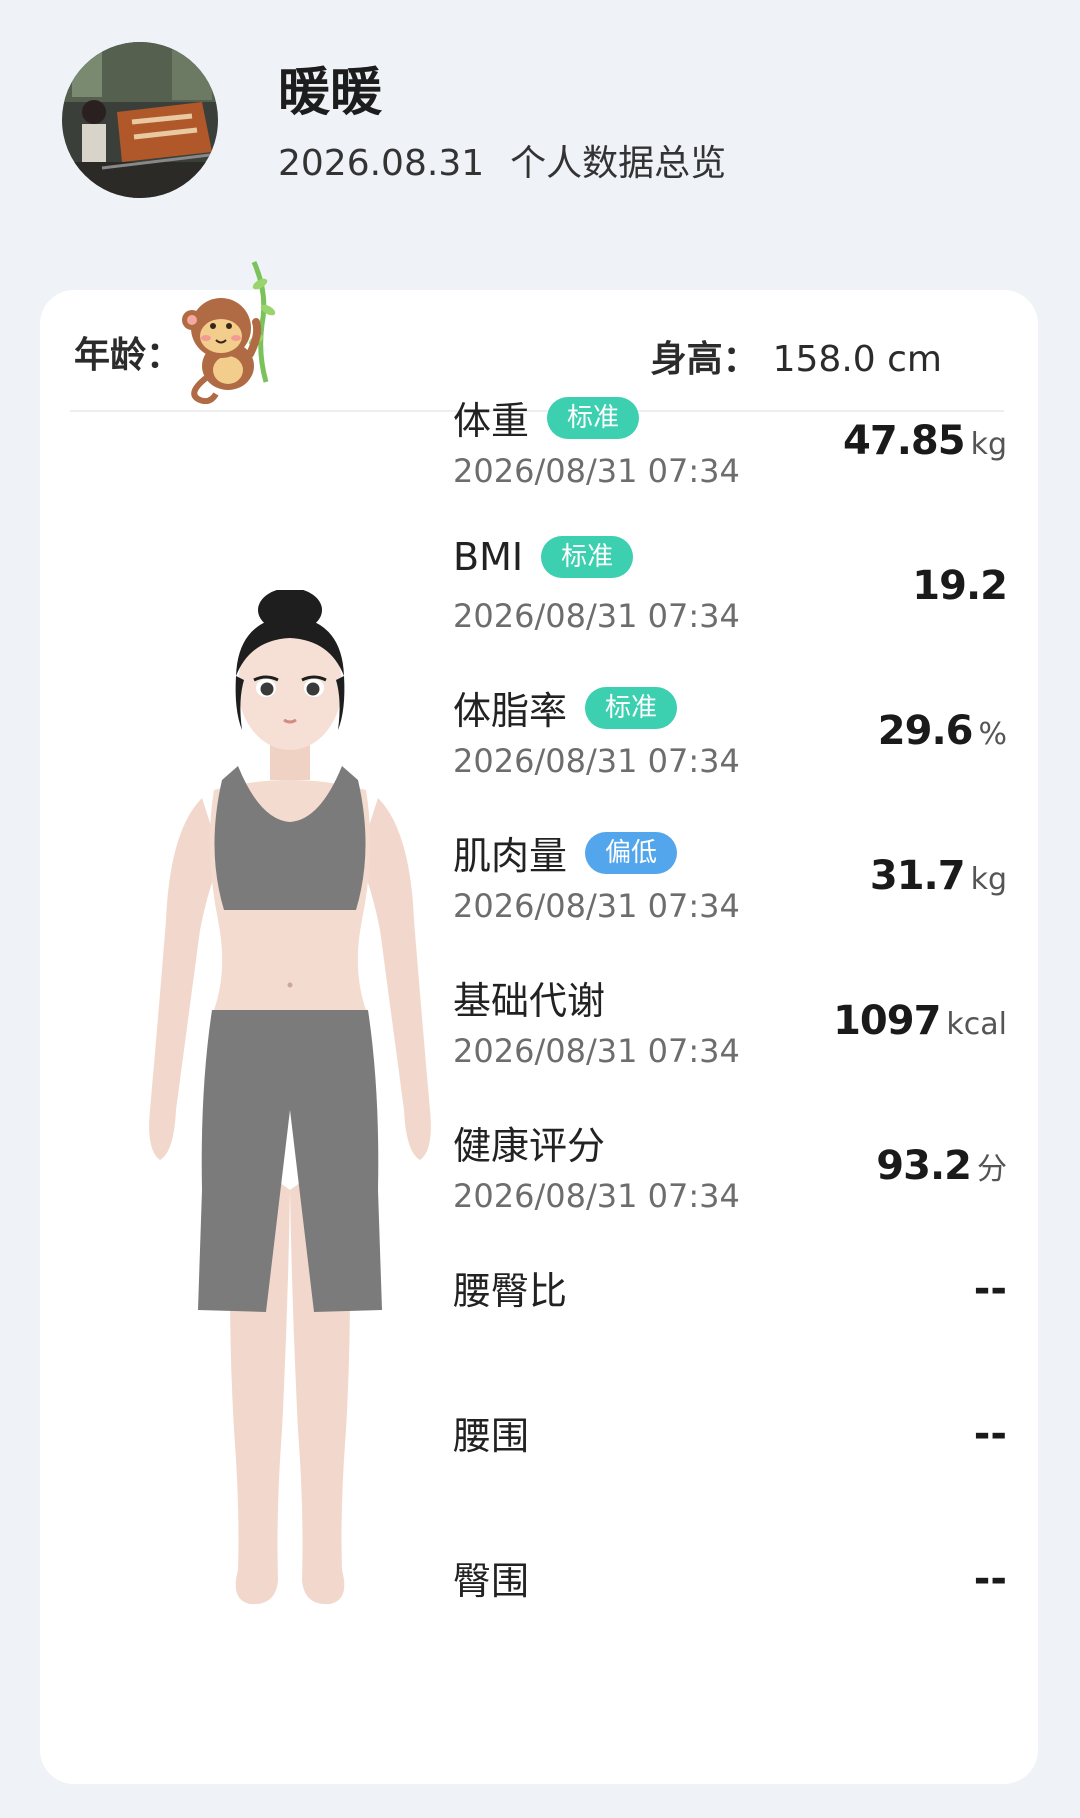 The image size is (1080, 1818). Describe the element at coordinates (730, 595) in the screenshot. I see `metric-bmi: BMI 标准 2026/08/31 07:34 19.2` at that location.